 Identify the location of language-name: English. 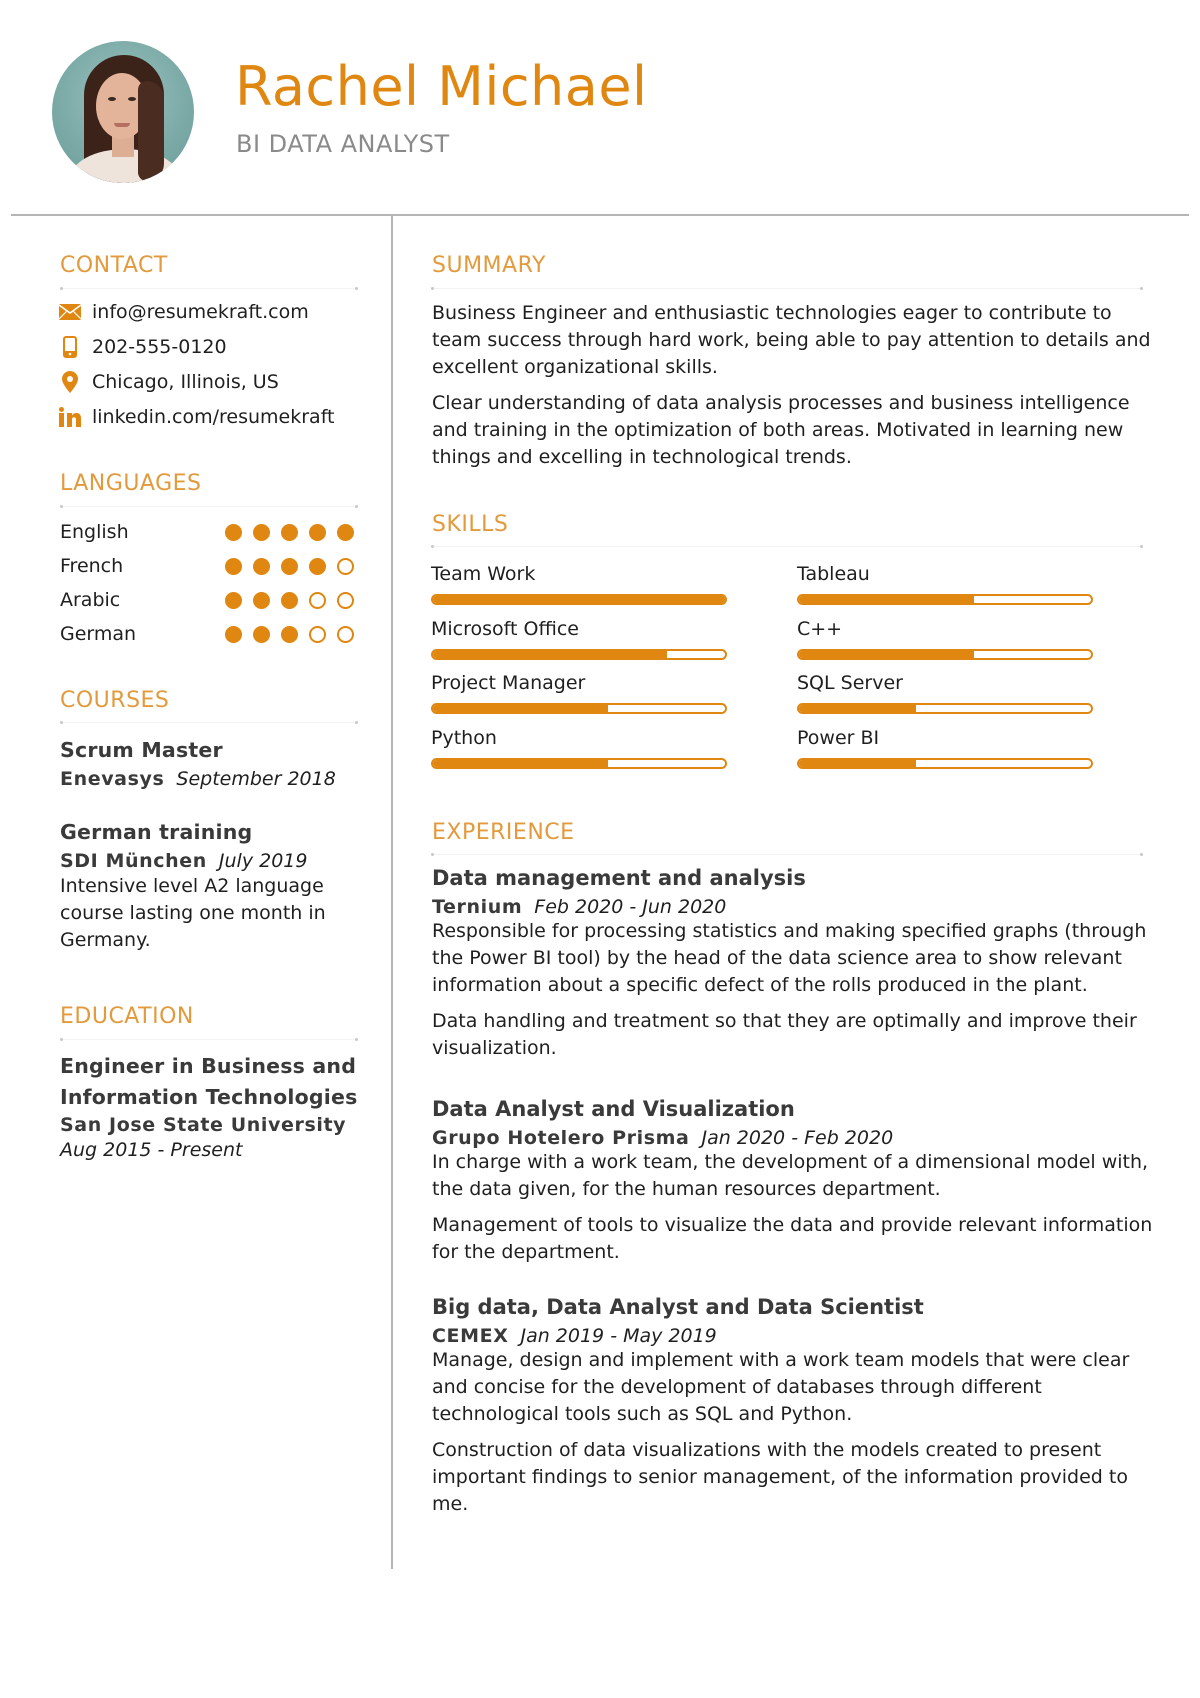
(94, 532).